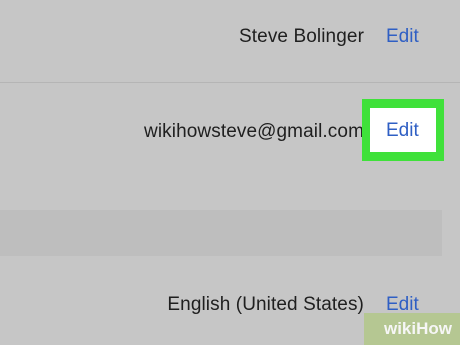 The width and height of the screenshot is (460, 345). Describe the element at coordinates (265, 304) in the screenshot. I see `language-value: English (United States)` at that location.